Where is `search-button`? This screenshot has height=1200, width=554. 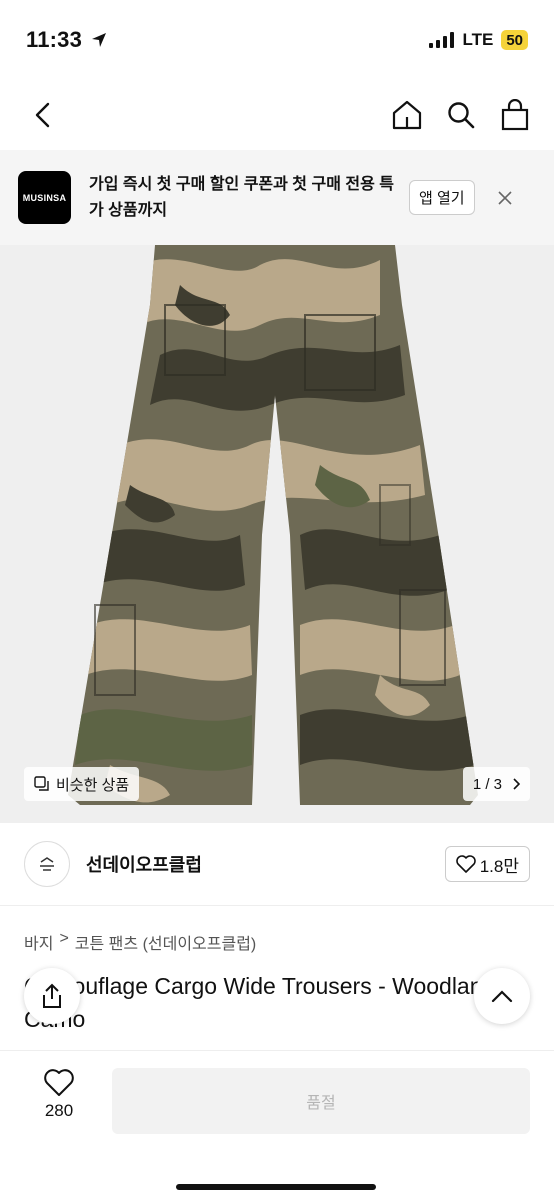
search-button is located at coordinates (461, 115).